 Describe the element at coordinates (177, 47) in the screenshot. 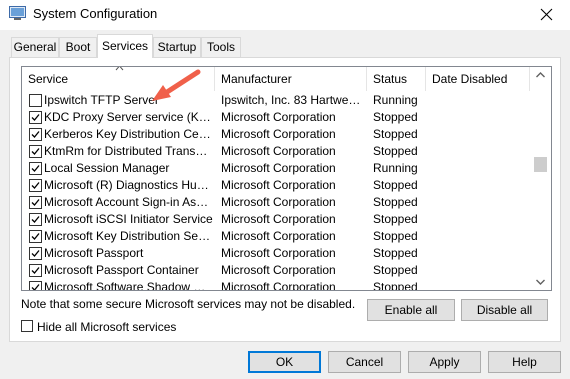

I see `tab-startup: Startup` at that location.